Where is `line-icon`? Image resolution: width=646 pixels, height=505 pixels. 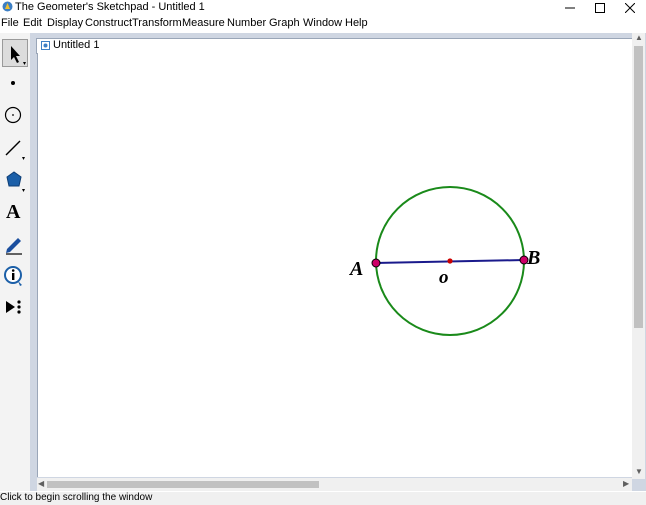 line-icon is located at coordinates (15, 150).